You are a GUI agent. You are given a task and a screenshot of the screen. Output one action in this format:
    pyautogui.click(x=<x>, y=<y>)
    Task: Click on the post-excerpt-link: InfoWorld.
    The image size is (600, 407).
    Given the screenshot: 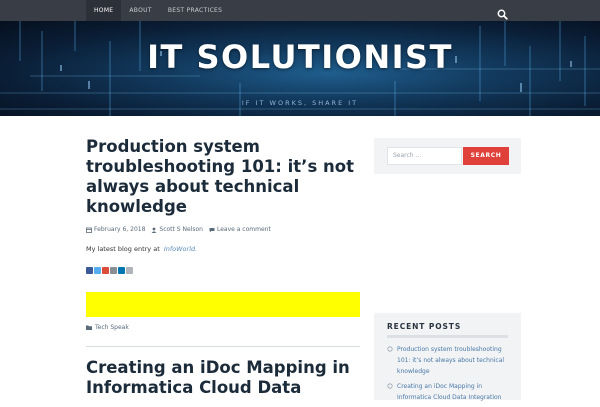 What is the action you would take?
    pyautogui.click(x=180, y=249)
    